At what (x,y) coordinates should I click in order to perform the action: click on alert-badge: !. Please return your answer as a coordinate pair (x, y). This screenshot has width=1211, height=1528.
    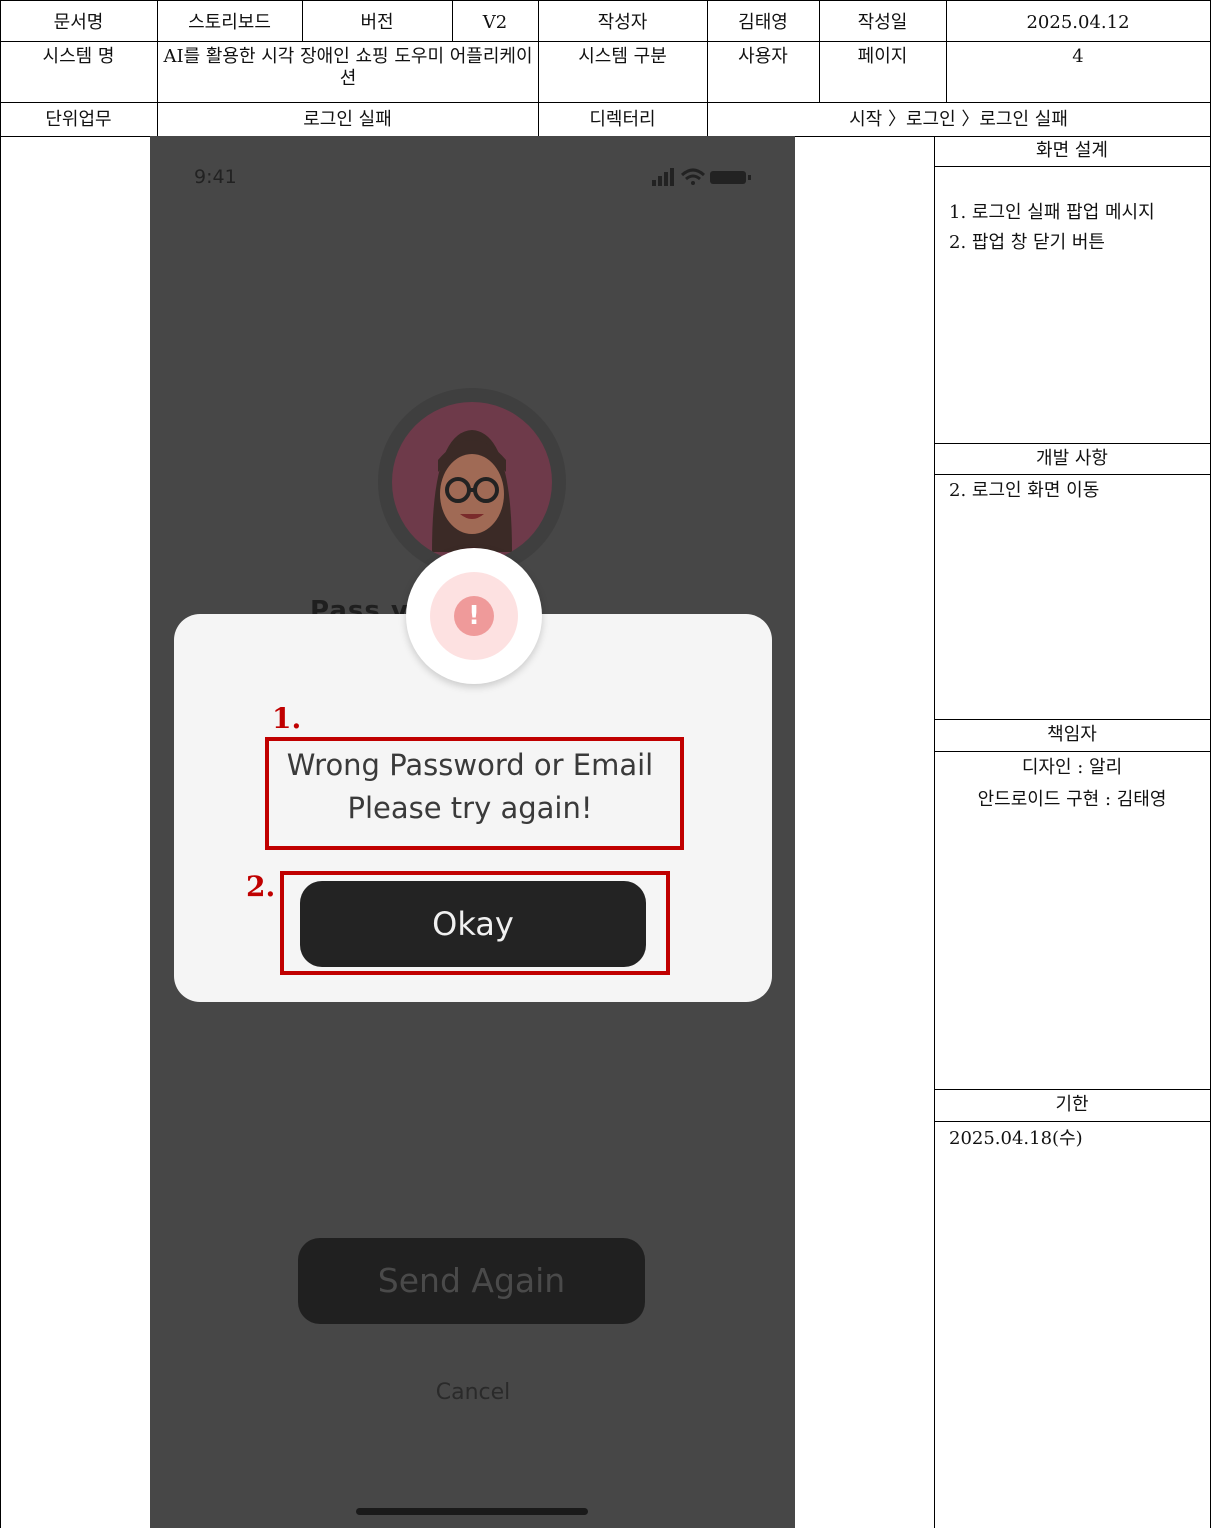
    Looking at the image, I should click on (474, 616).